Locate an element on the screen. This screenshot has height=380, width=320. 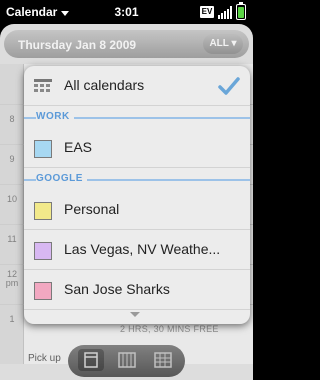
status-bar: Calendar 3:01 EV is located at coordinates (126, 12).